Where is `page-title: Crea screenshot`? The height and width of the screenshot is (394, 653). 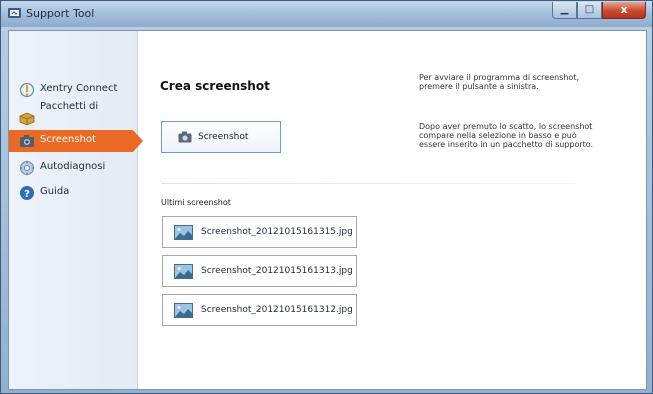 page-title: Crea screenshot is located at coordinates (215, 86).